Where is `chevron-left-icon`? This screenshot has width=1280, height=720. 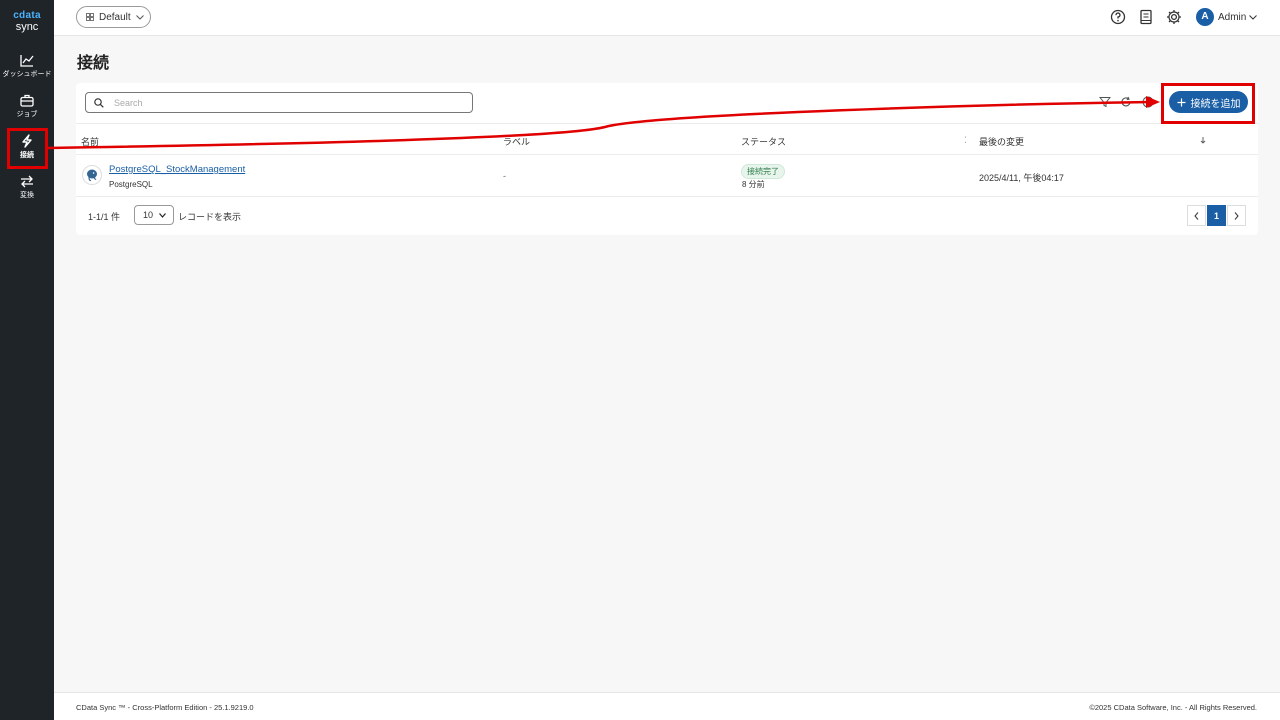 chevron-left-icon is located at coordinates (1196, 215).